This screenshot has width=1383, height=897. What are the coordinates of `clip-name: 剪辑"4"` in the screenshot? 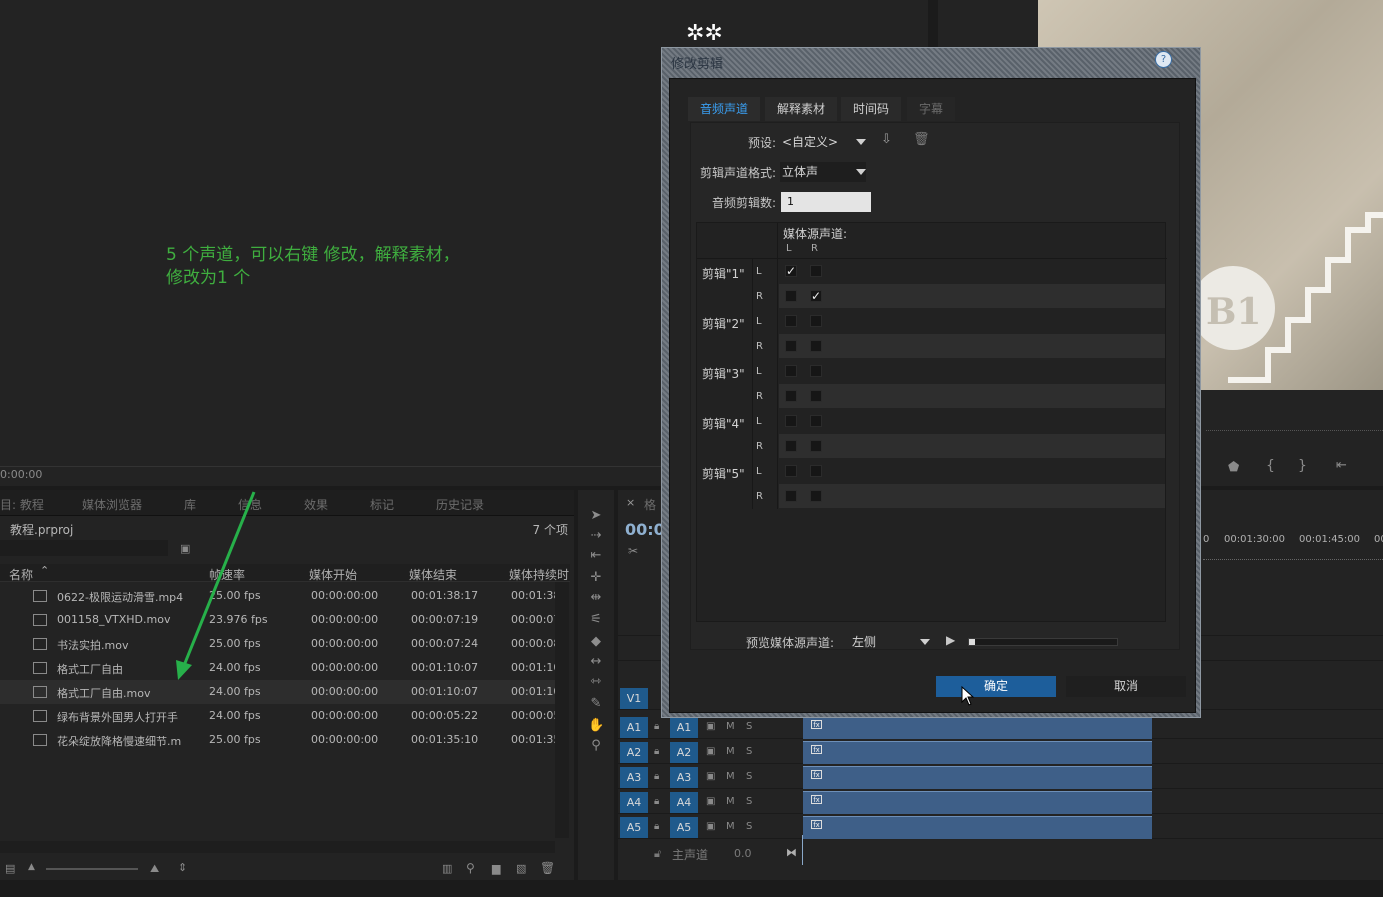 It's located at (723, 424).